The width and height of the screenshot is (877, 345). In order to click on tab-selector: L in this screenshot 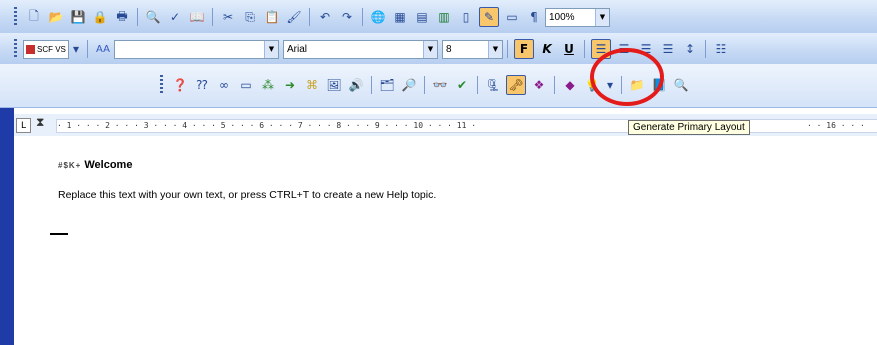, I will do `click(23, 125)`.